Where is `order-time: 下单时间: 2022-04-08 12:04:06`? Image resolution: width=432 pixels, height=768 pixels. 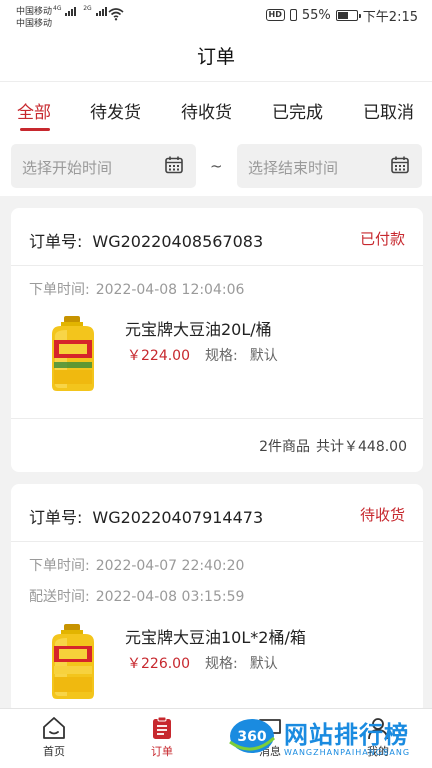
order-time: 下单时间: 2022-04-08 12:04:06 is located at coordinates (136, 289).